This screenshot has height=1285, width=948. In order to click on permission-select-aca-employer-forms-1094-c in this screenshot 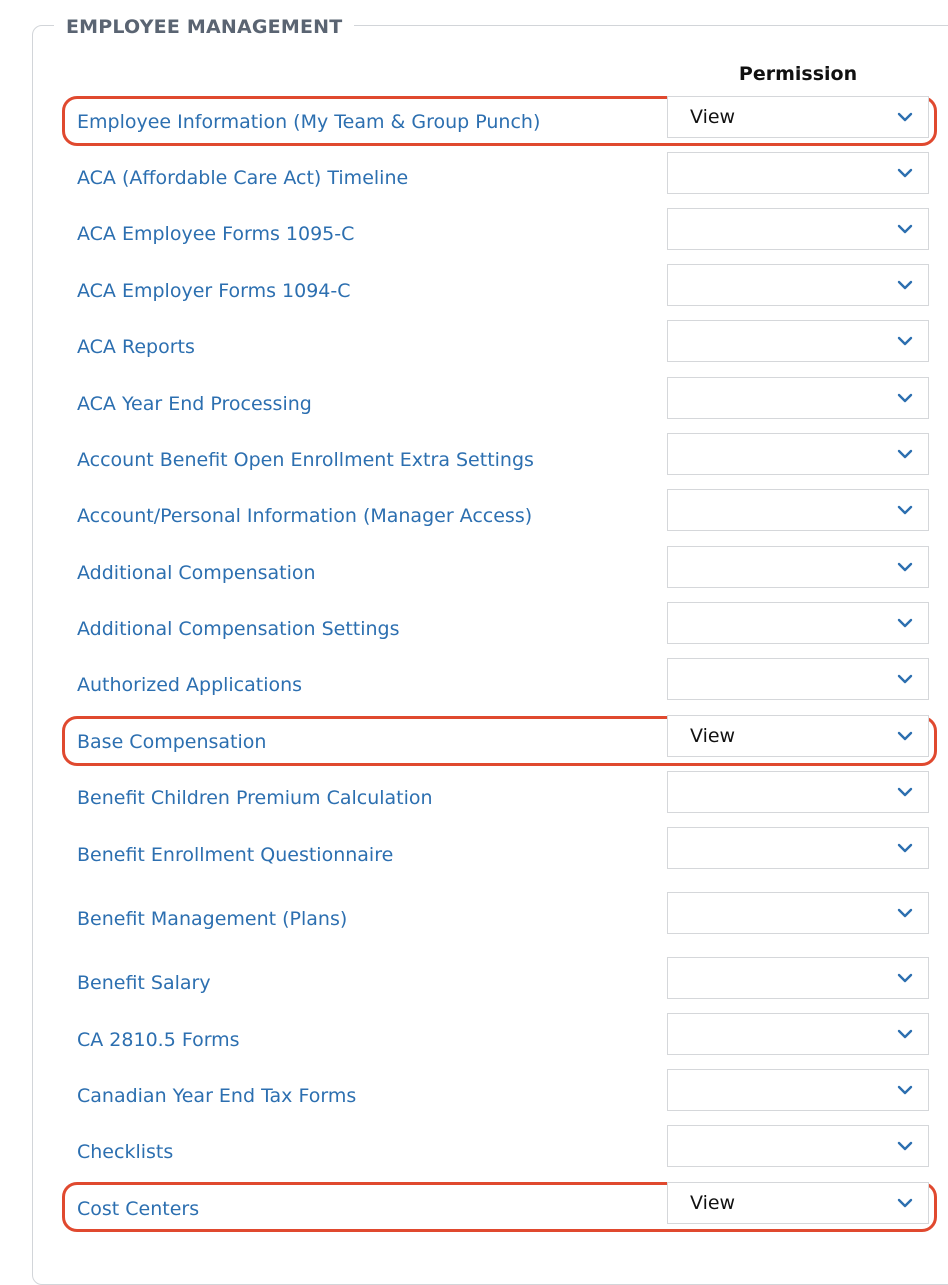, I will do `click(798, 285)`.